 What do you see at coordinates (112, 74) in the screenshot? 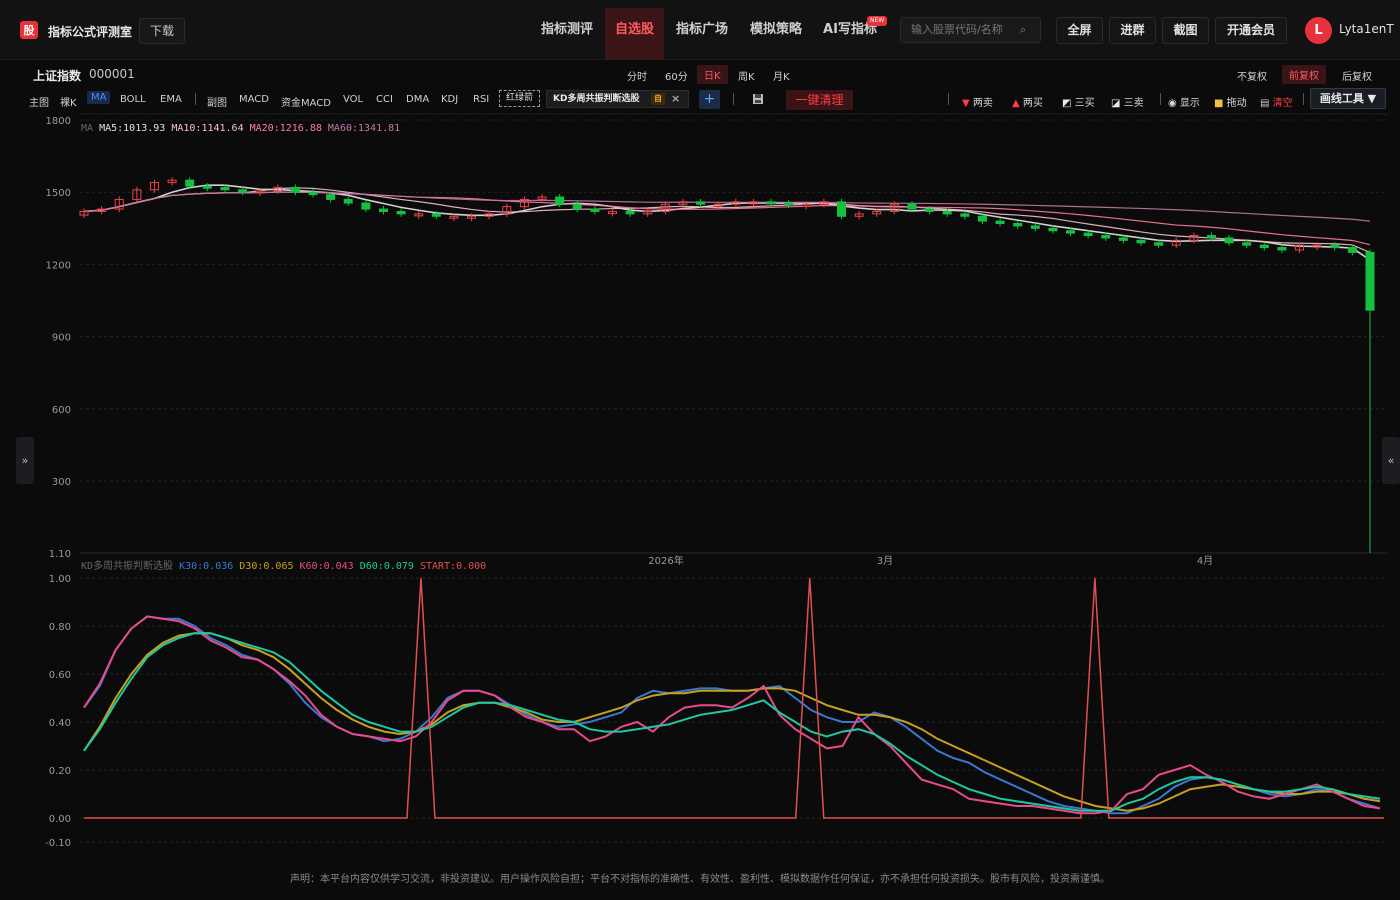
I see `stock-code: 000001` at bounding box center [112, 74].